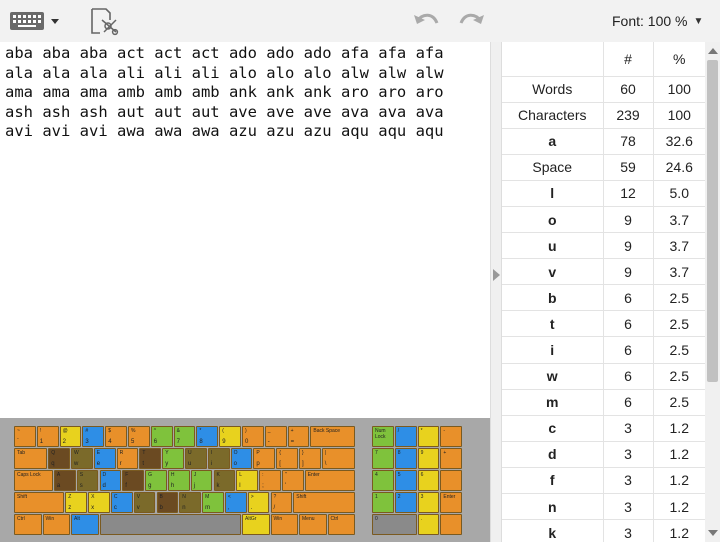  Describe the element at coordinates (553, 530) in the screenshot. I see `stat-label: k` at that location.